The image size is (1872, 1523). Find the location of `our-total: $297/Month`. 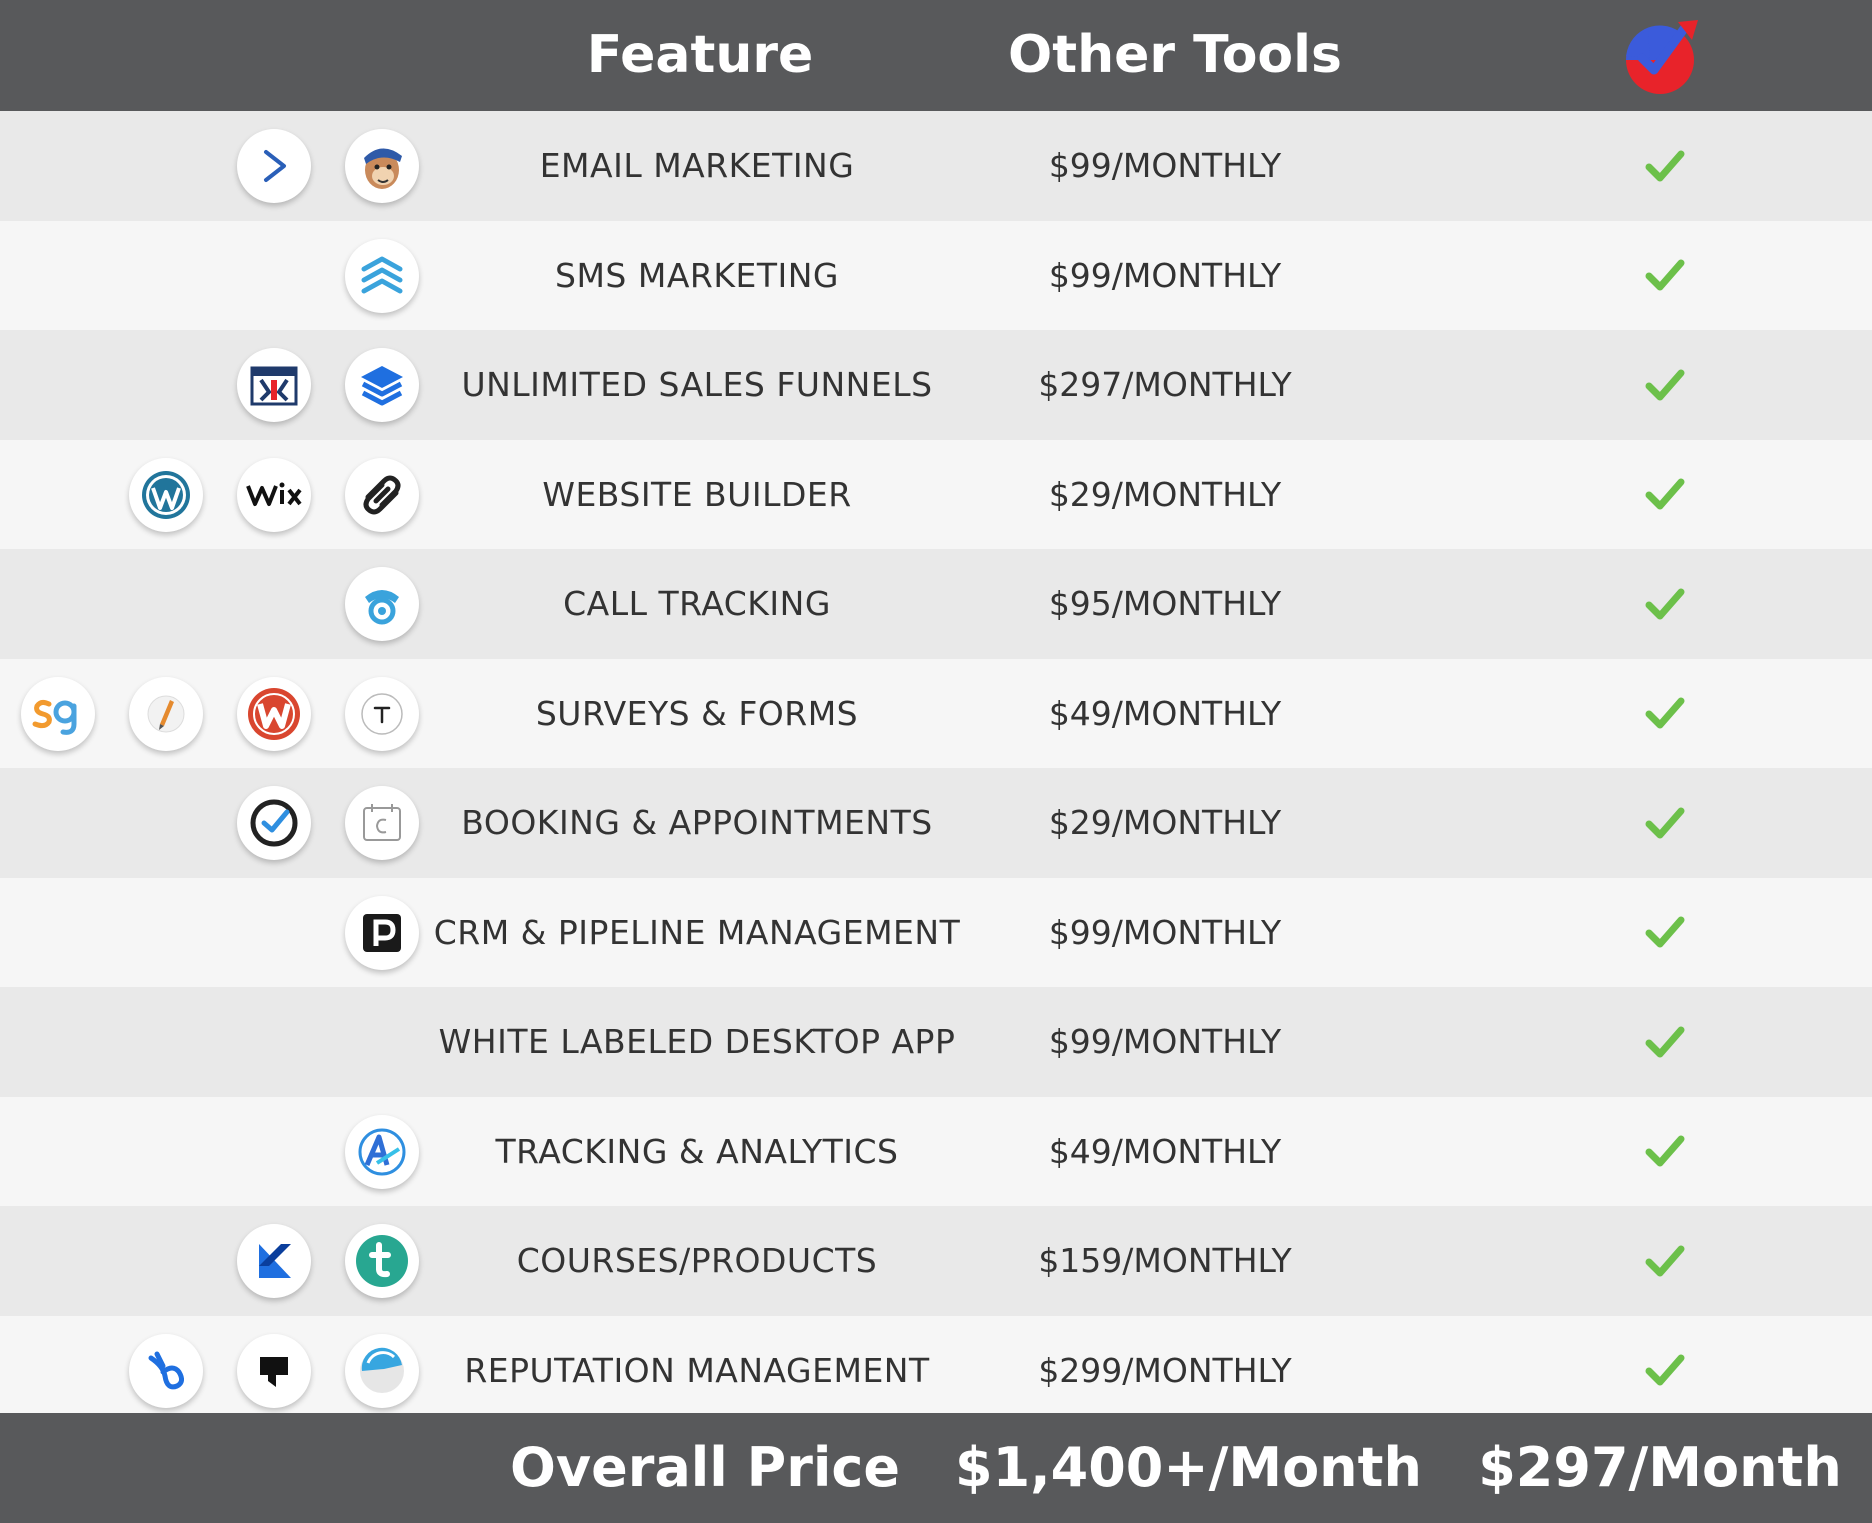

our-total: $297/Month is located at coordinates (1660, 1467).